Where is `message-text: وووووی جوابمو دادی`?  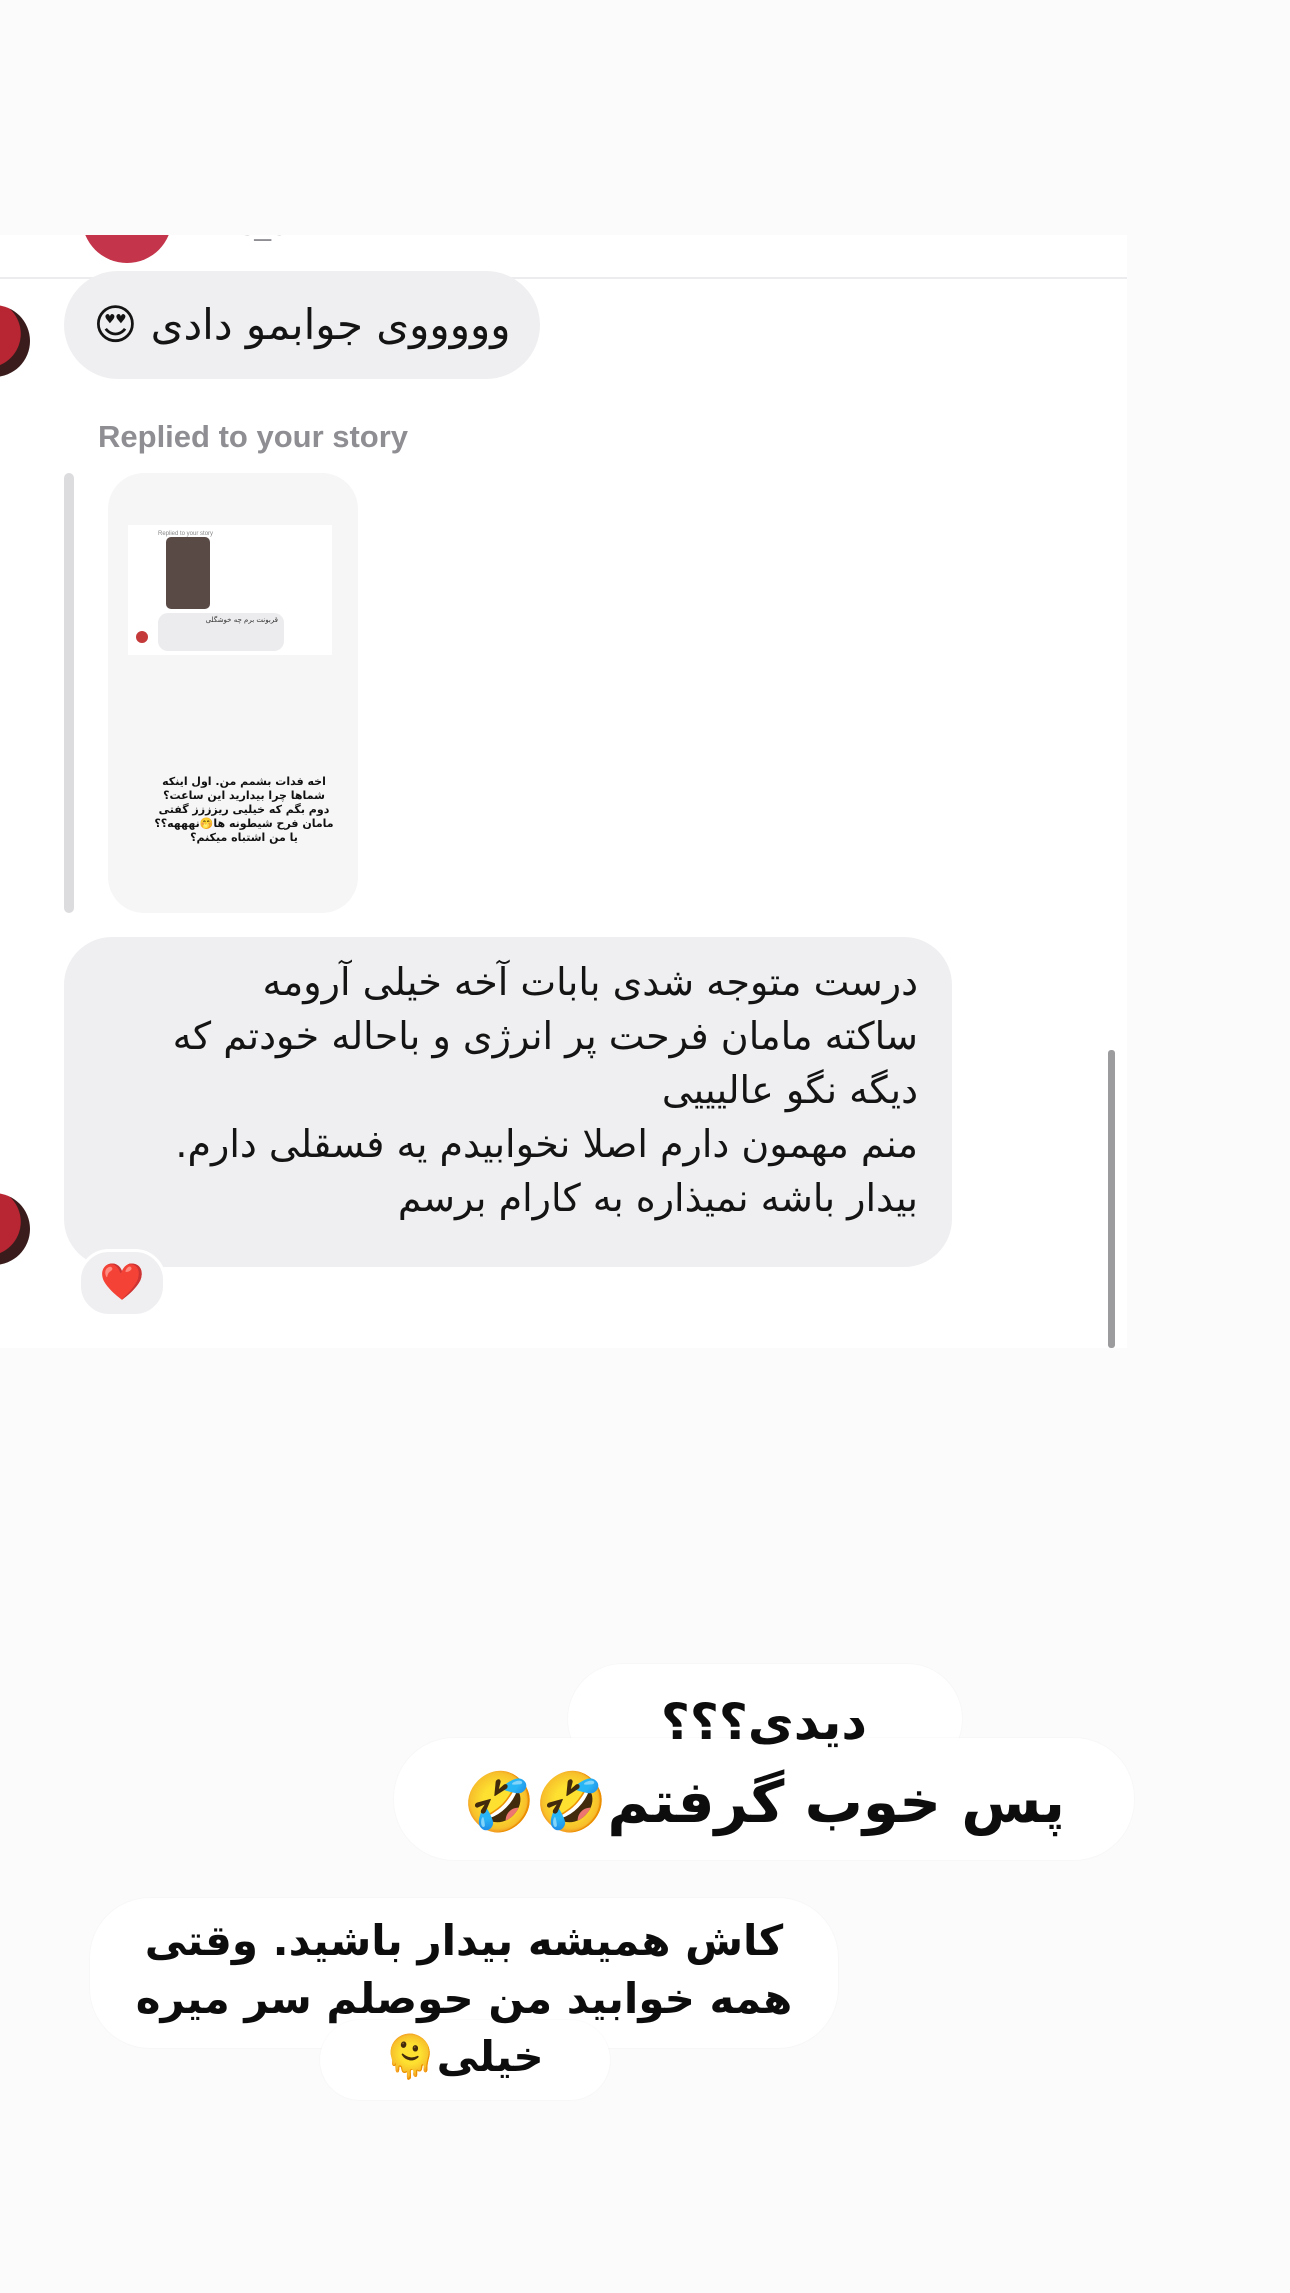
message-text: وووووی جوابمو دادی is located at coordinates (330, 324).